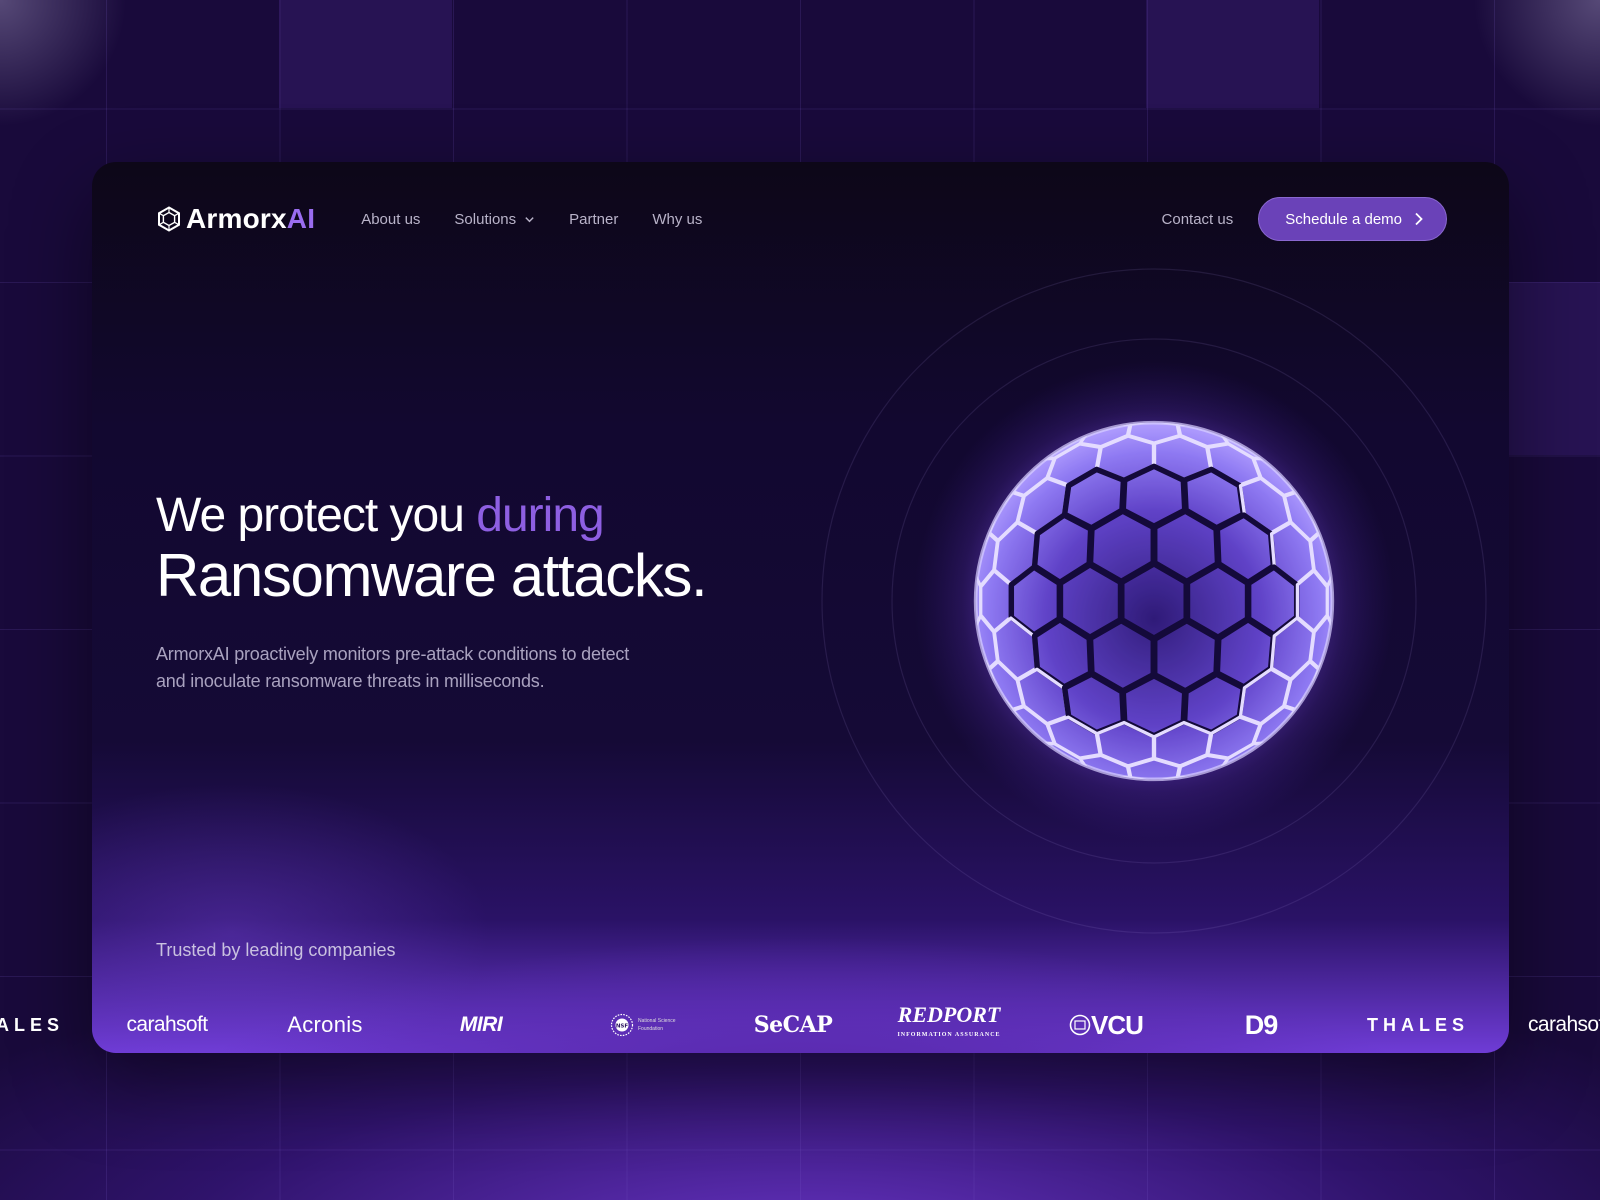 This screenshot has width=1600, height=1200. What do you see at coordinates (1117, 1024) in the screenshot?
I see `vcu-wordmark: VCU` at bounding box center [1117, 1024].